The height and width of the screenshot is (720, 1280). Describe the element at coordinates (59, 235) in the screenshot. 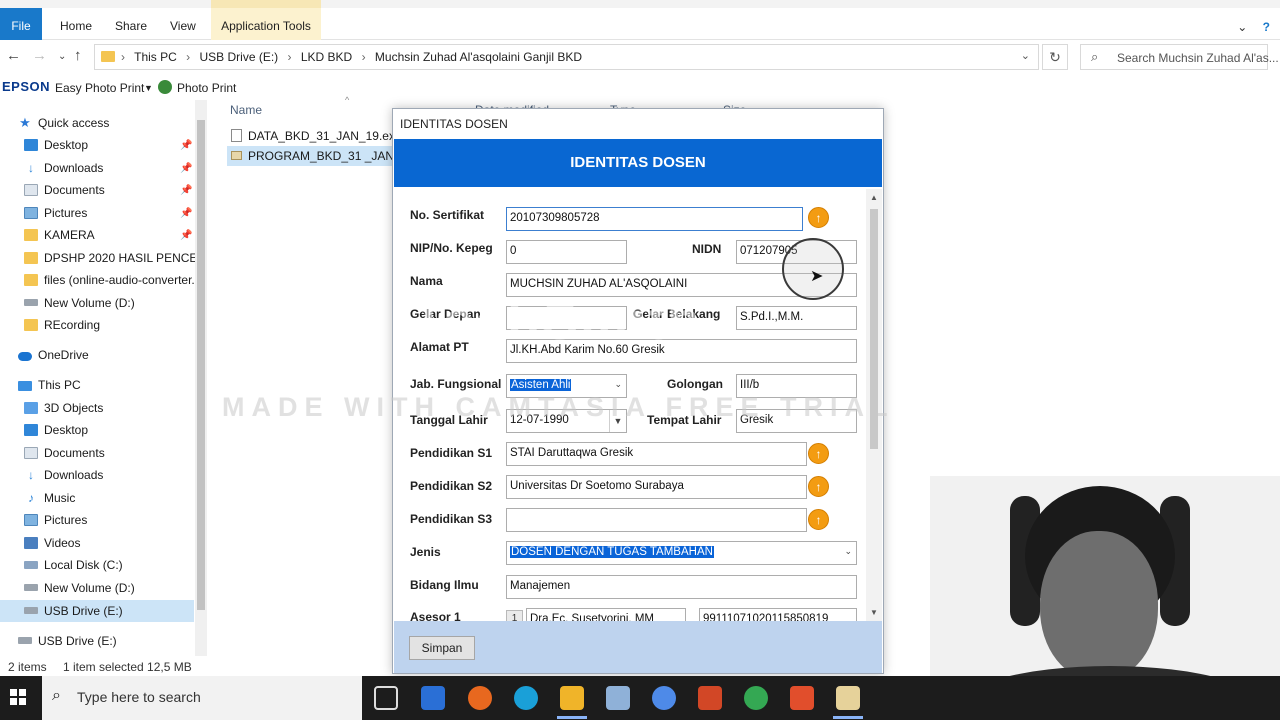

I see `nav-item-kamera: KAMERA` at that location.